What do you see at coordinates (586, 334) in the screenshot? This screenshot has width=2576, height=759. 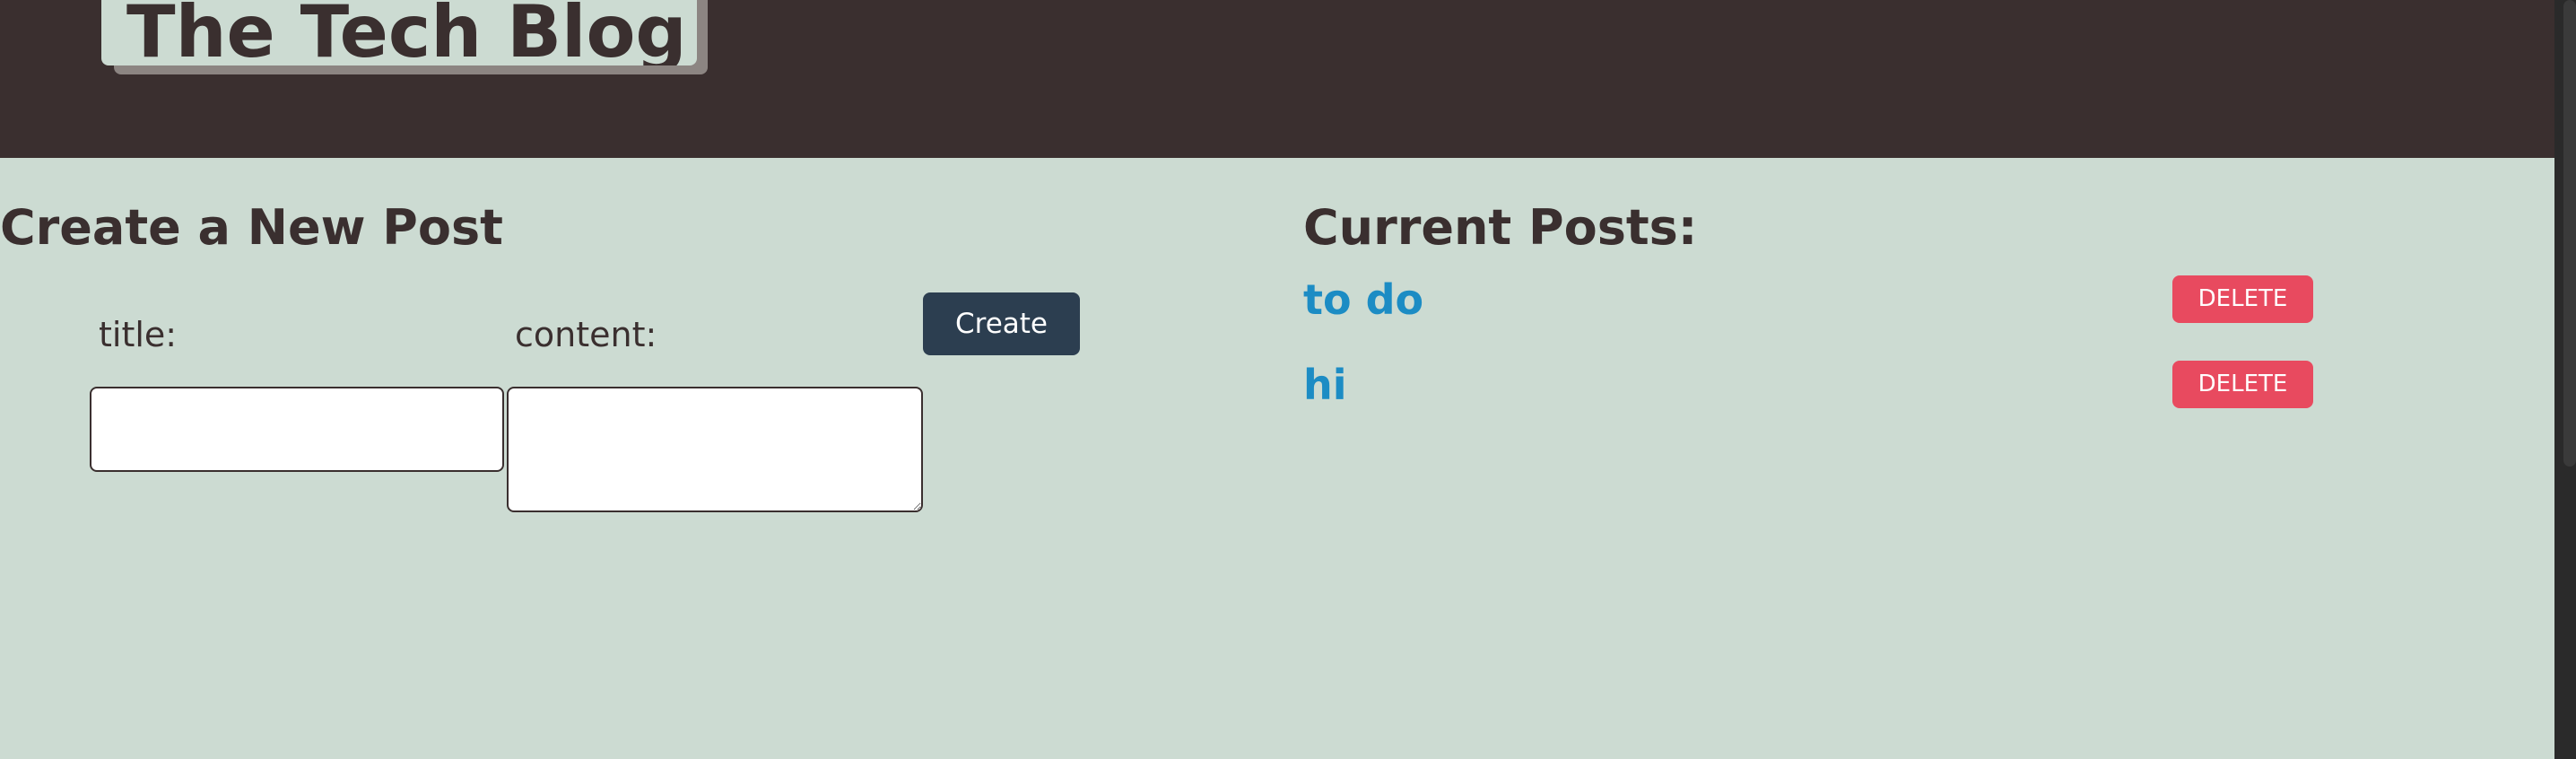 I see `content-label: content:` at bounding box center [586, 334].